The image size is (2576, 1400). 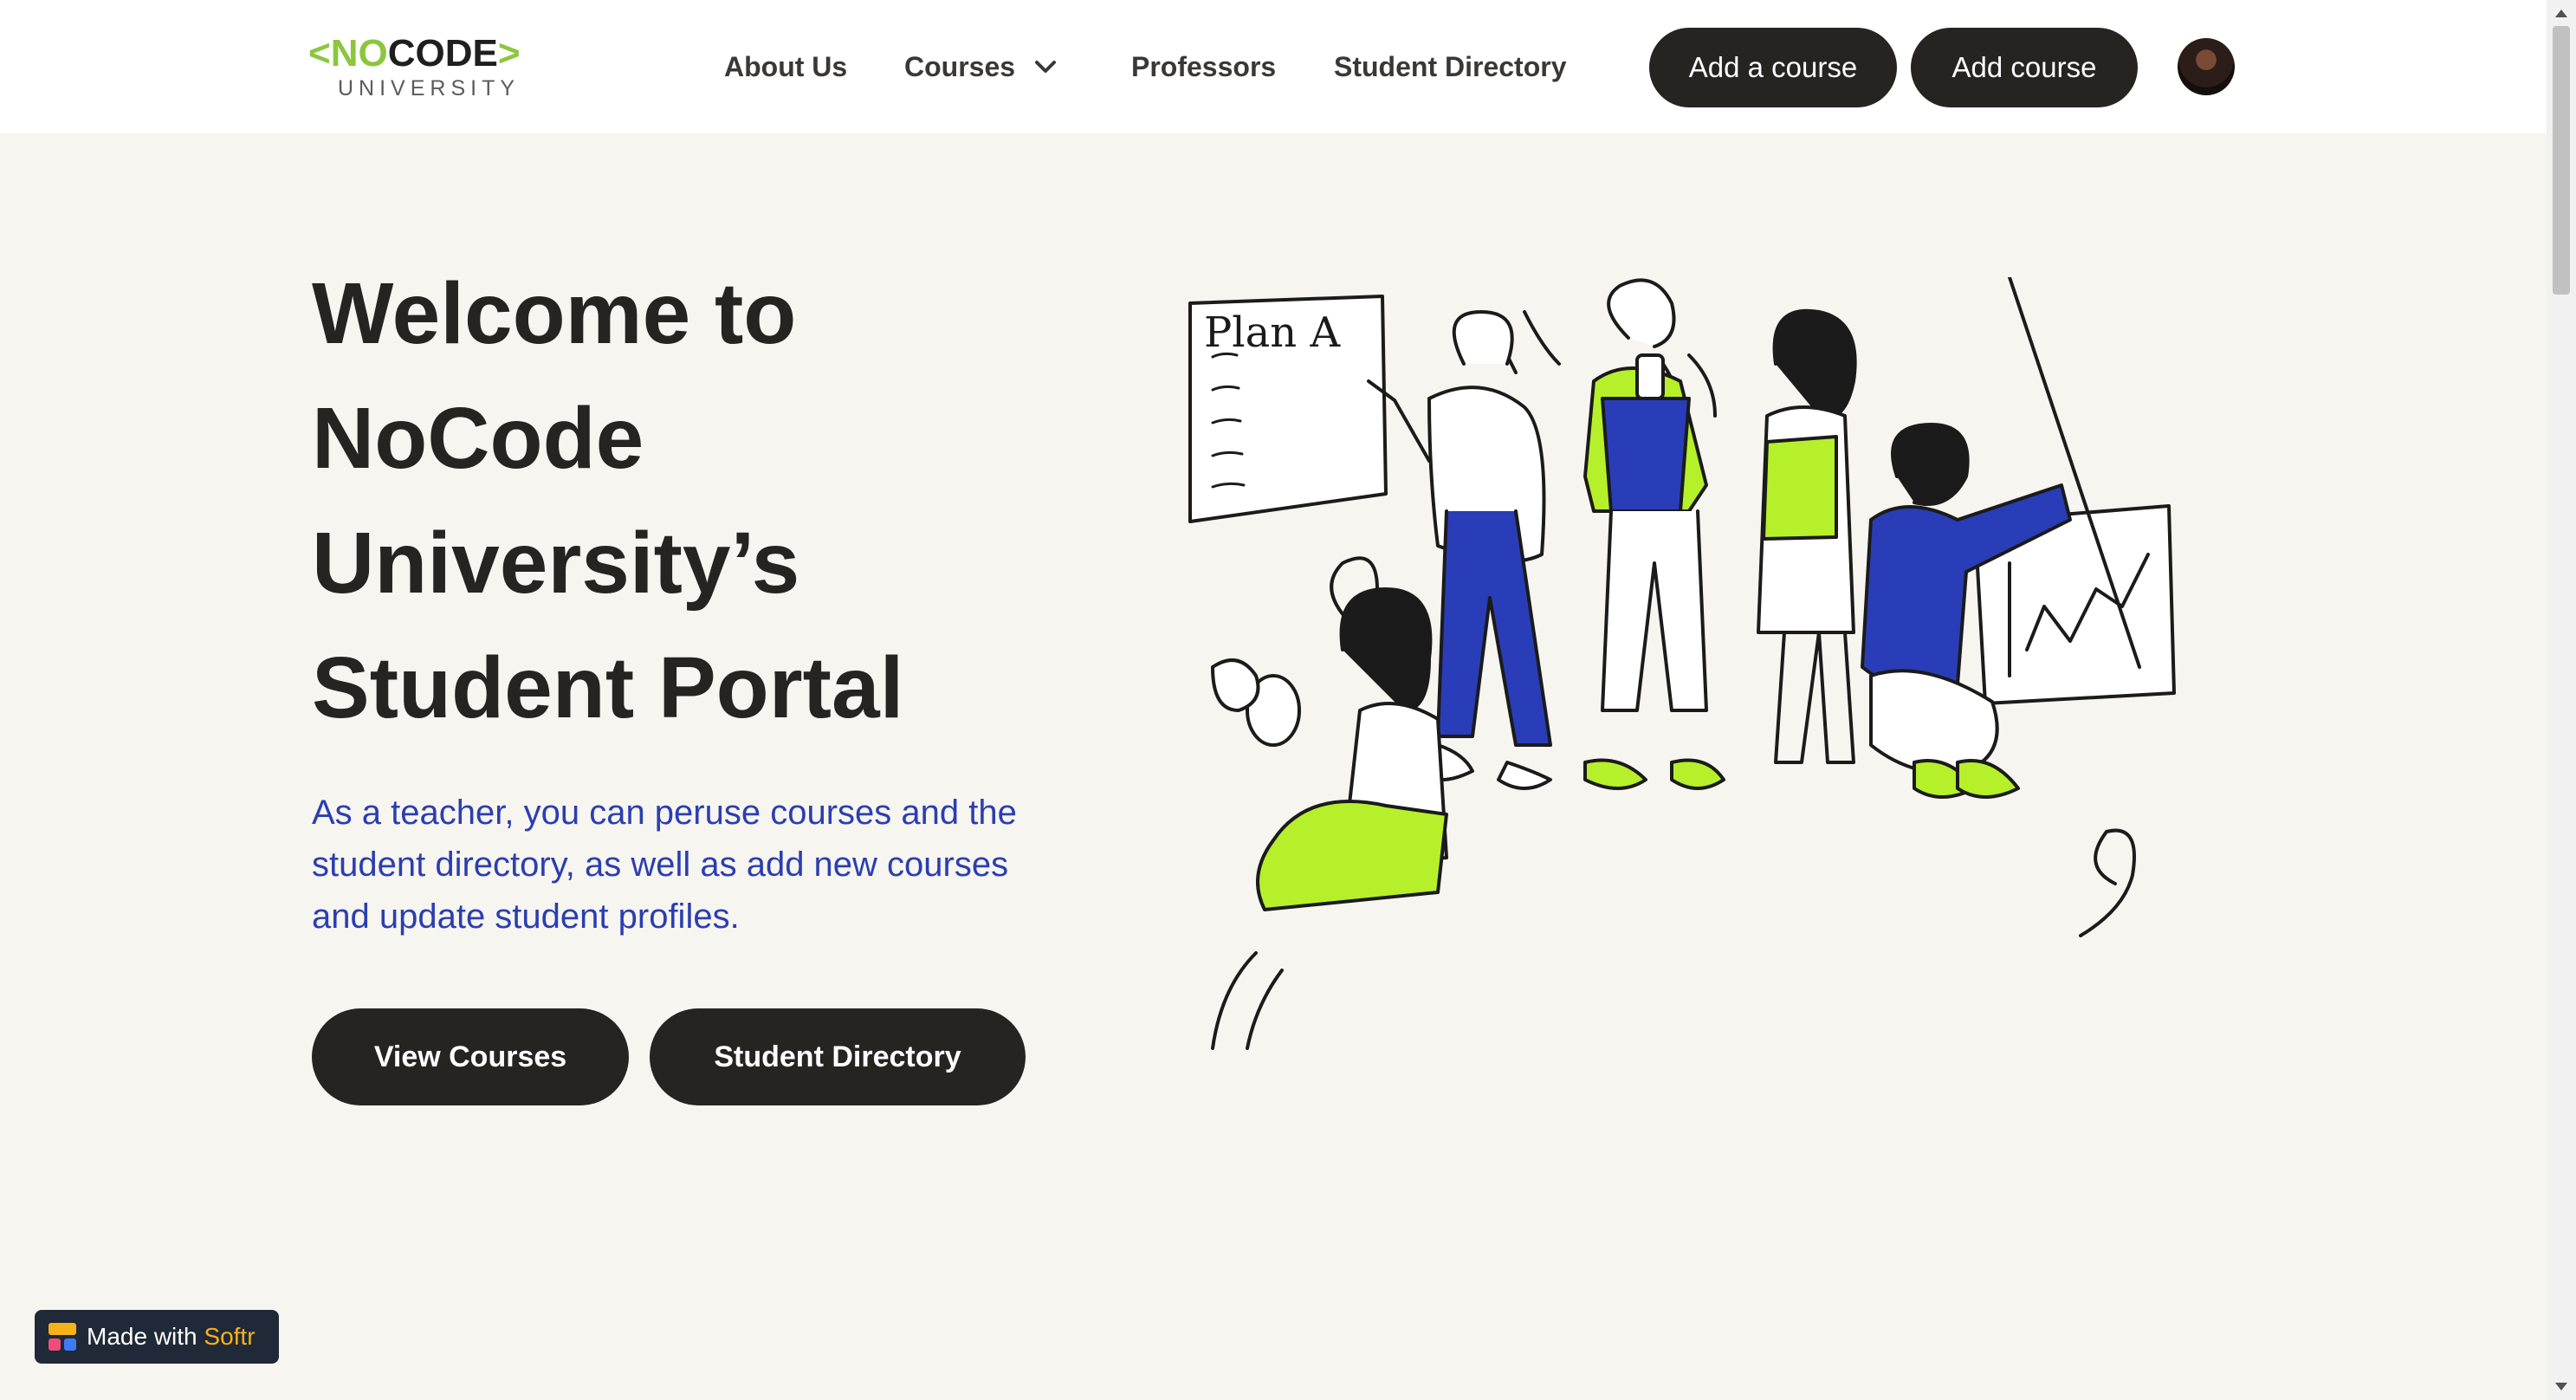 I want to click on nav-item-about-us: About Us, so click(x=785, y=66).